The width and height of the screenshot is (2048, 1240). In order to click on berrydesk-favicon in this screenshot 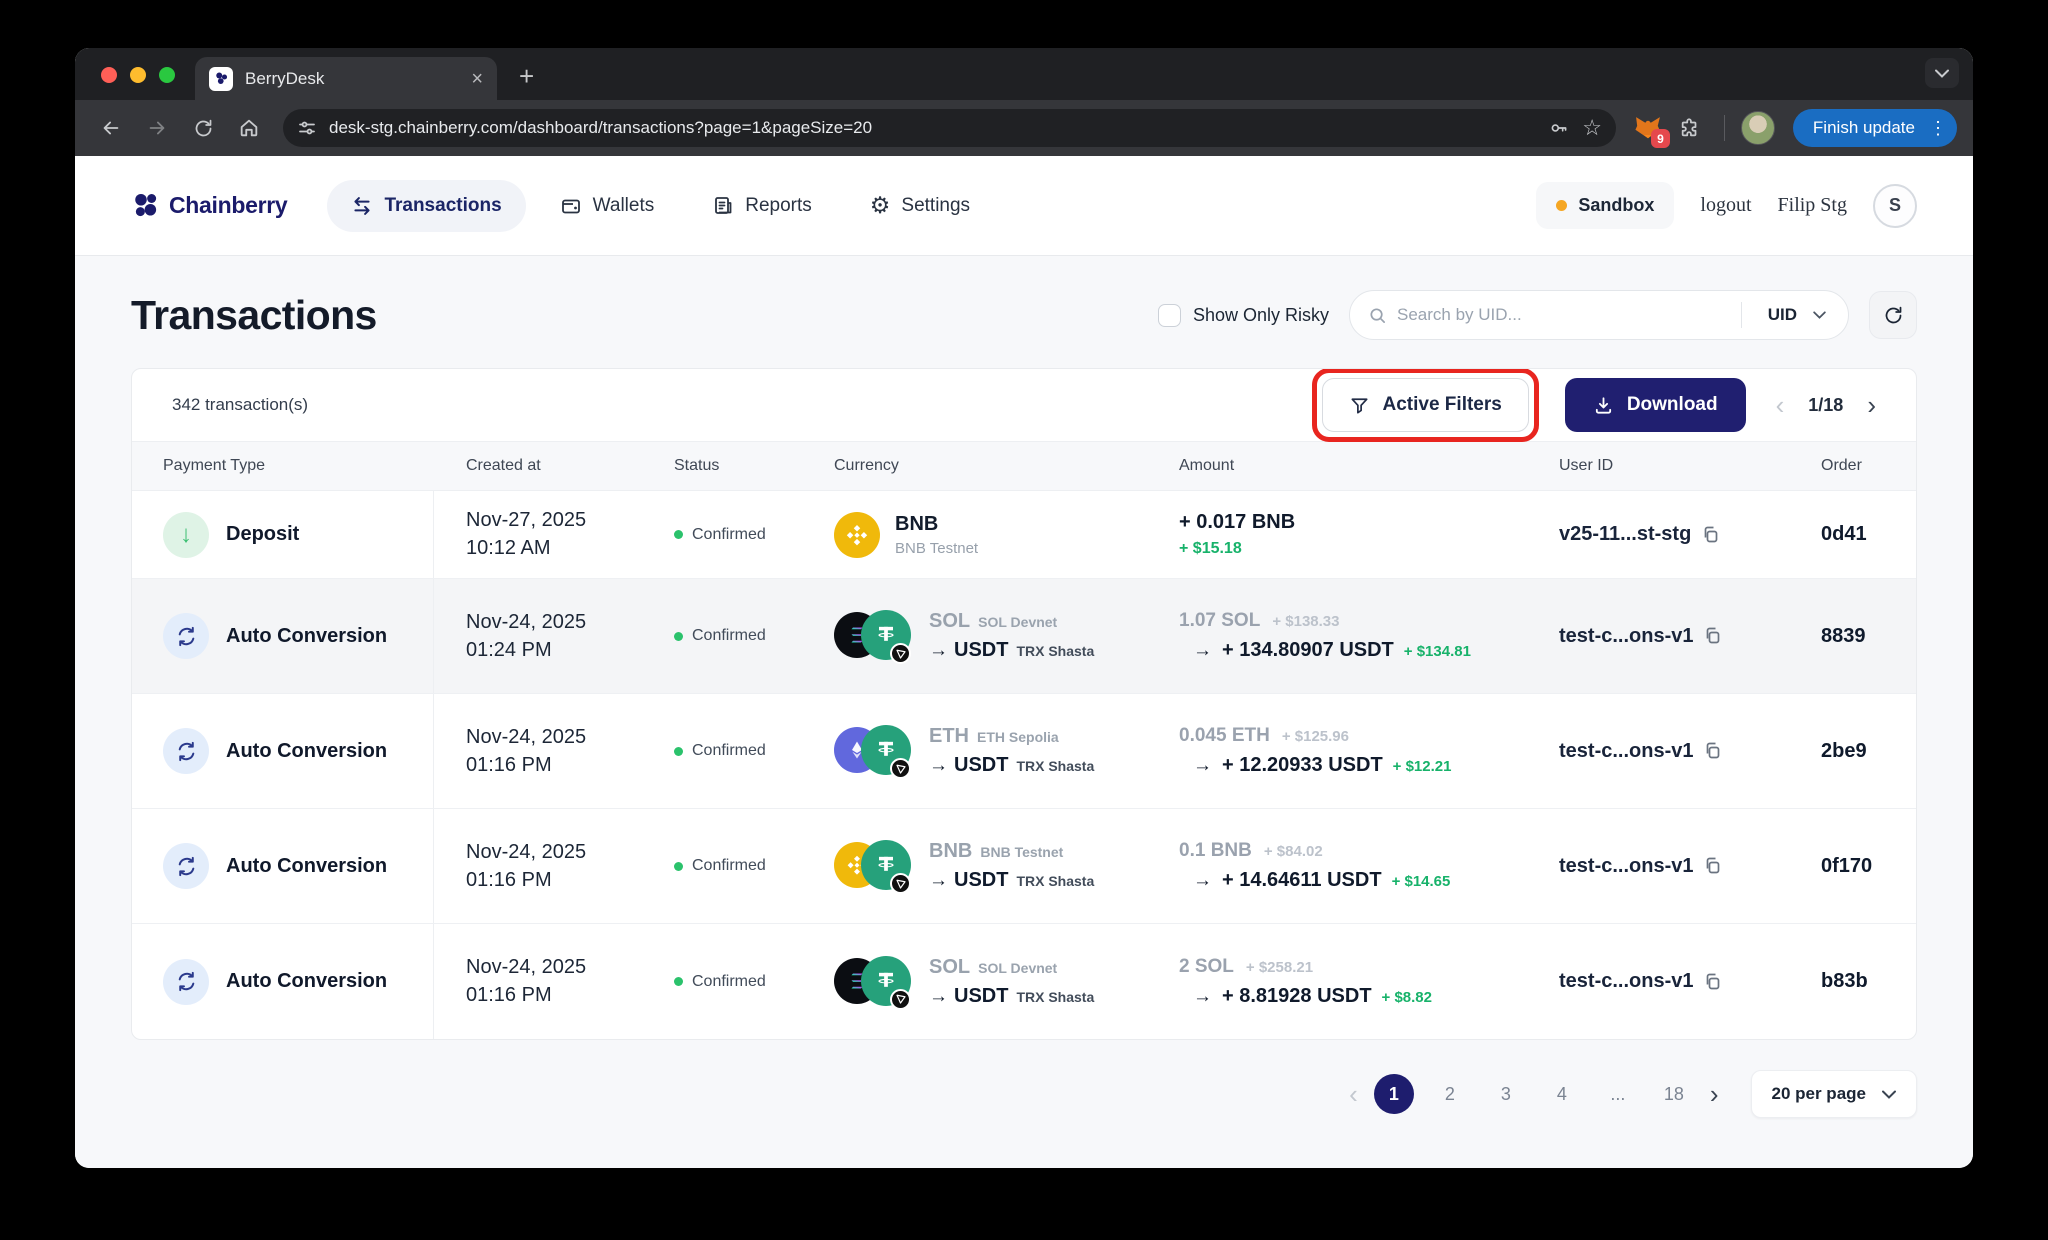, I will do `click(221, 78)`.